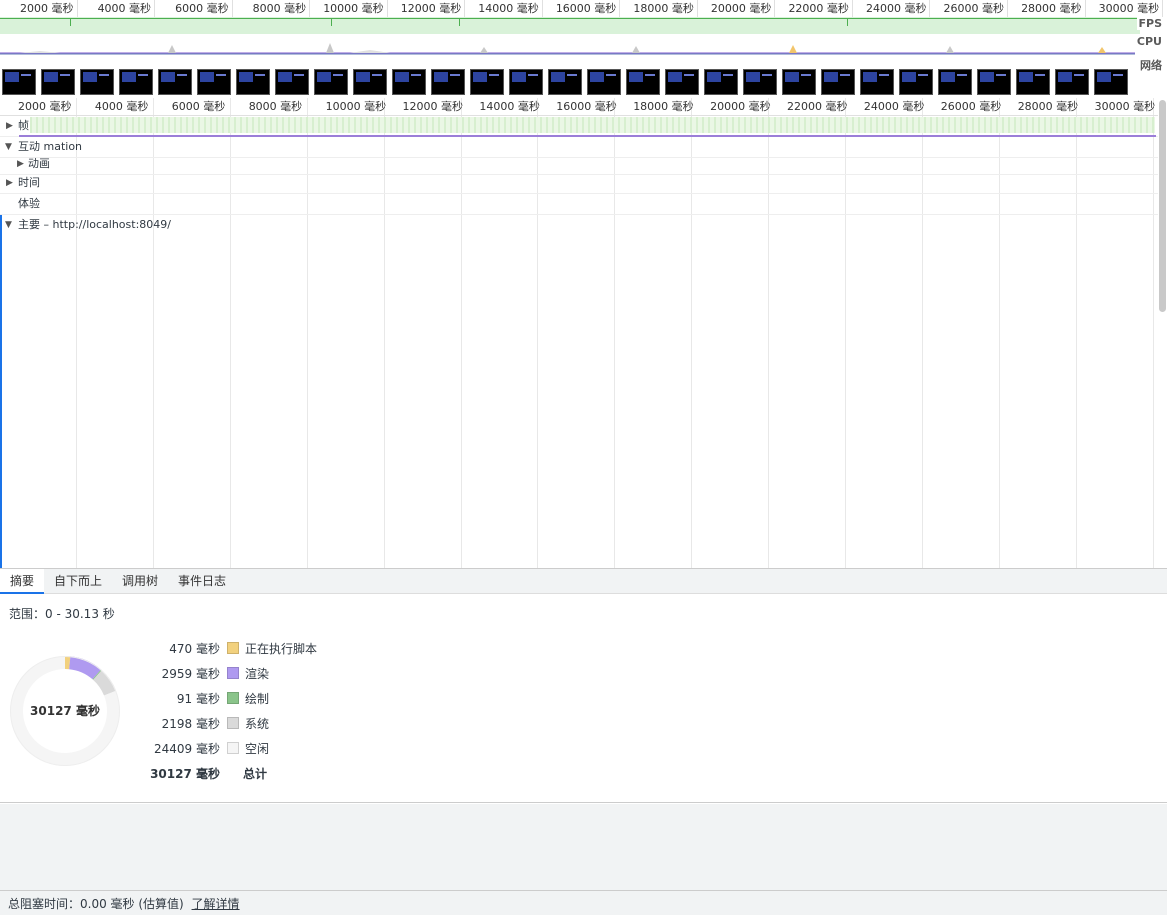  I want to click on legend-row: 2198 毫秒 系统, so click(200, 723).